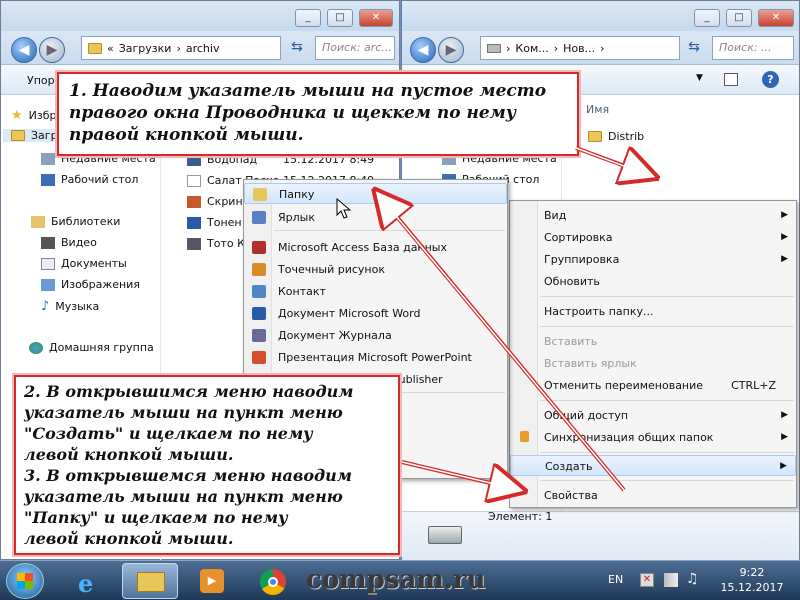 This screenshot has height=600, width=800. Describe the element at coordinates (181, 48) in the screenshot. I see `left-address-box: « Загрузки › archiv` at that location.